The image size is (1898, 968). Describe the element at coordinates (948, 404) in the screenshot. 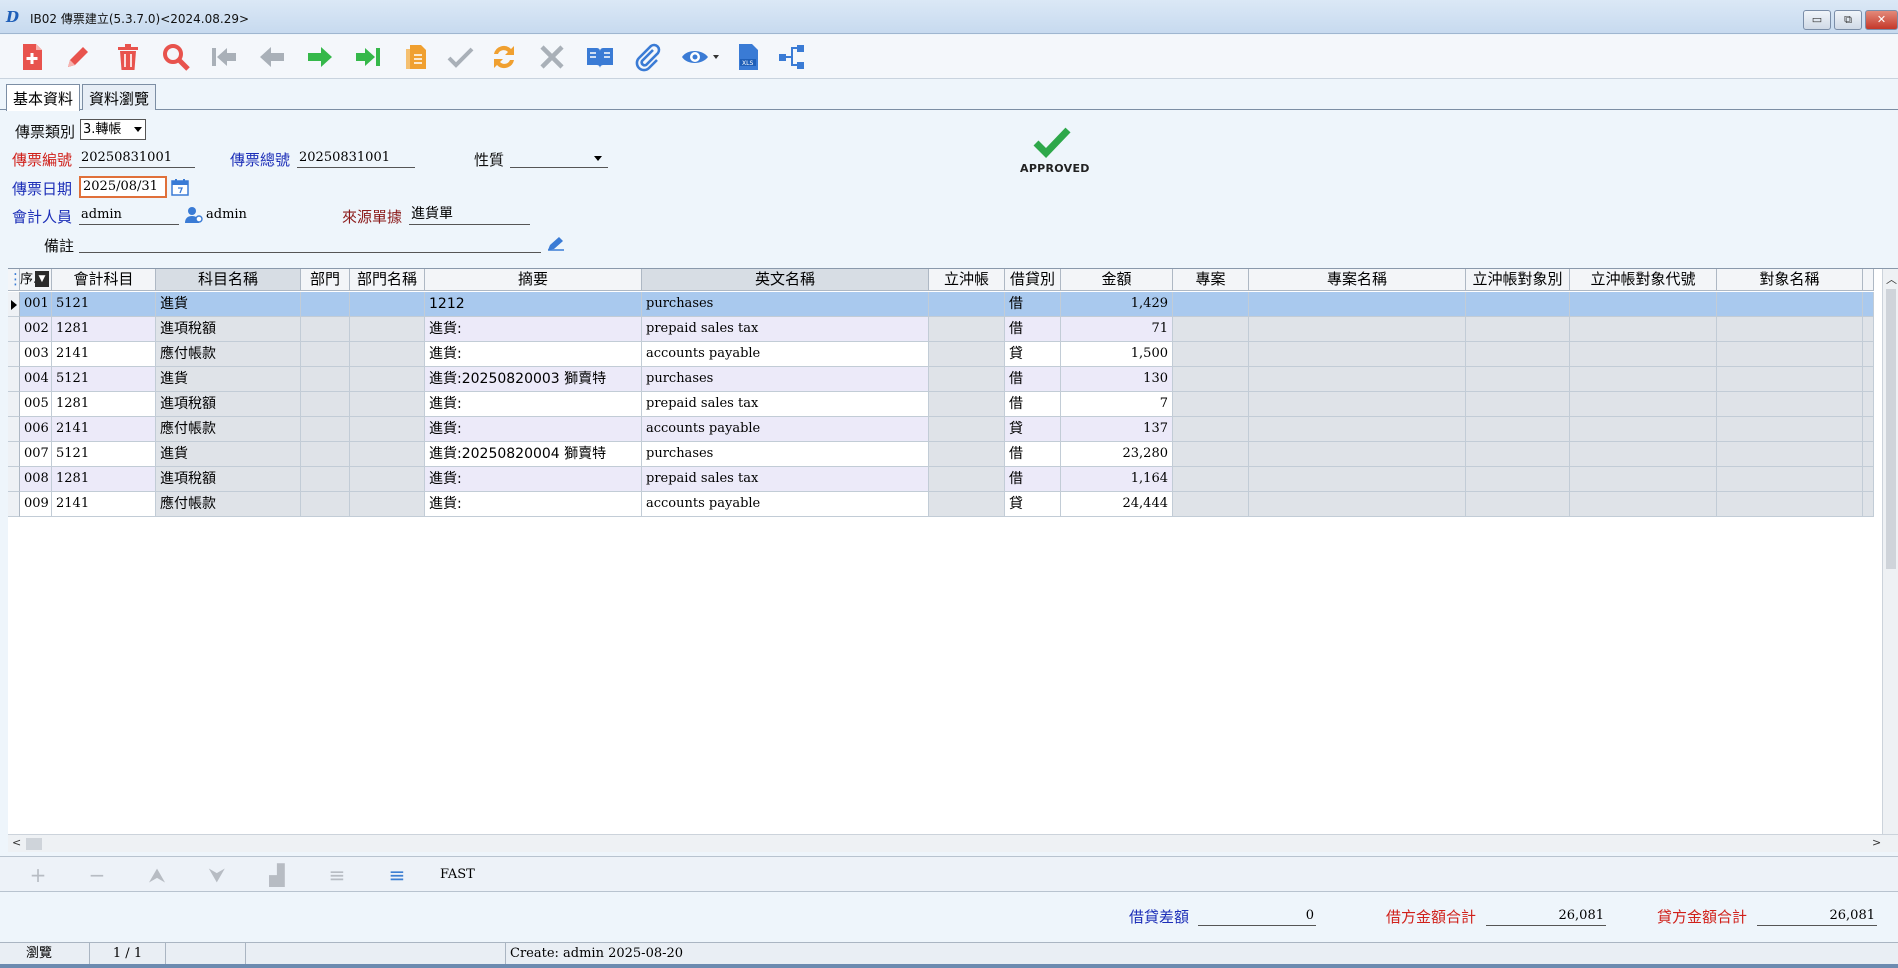

I see `table-row: 005 1281 進項稅額 進貨: prepaid sales tax 借 7` at that location.